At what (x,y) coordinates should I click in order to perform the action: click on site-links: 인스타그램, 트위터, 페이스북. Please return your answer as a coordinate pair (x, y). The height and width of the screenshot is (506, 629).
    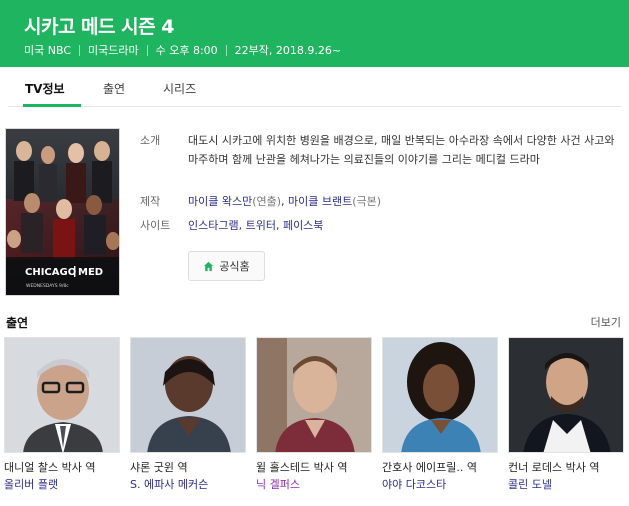
    Looking at the image, I should click on (404, 225).